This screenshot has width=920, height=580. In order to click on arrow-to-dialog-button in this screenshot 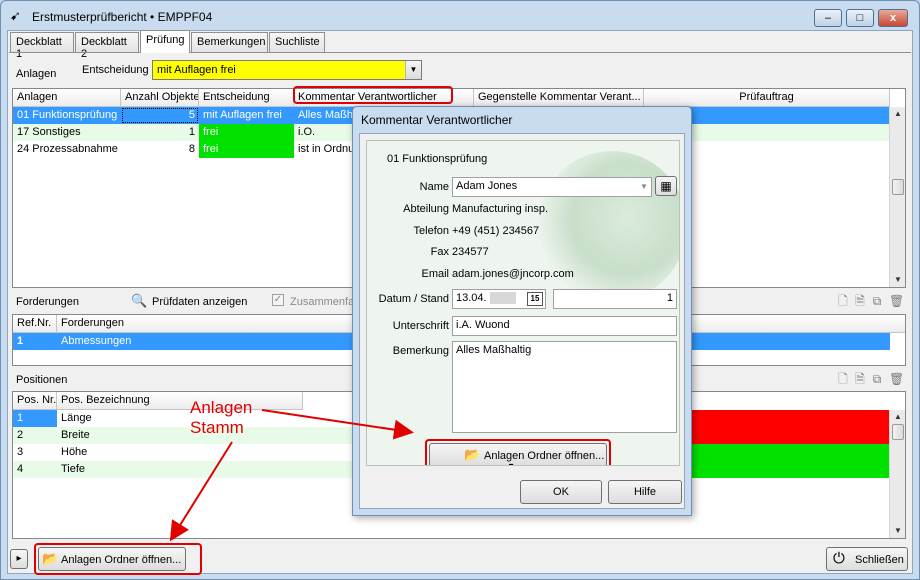, I will do `click(337, 424)`.